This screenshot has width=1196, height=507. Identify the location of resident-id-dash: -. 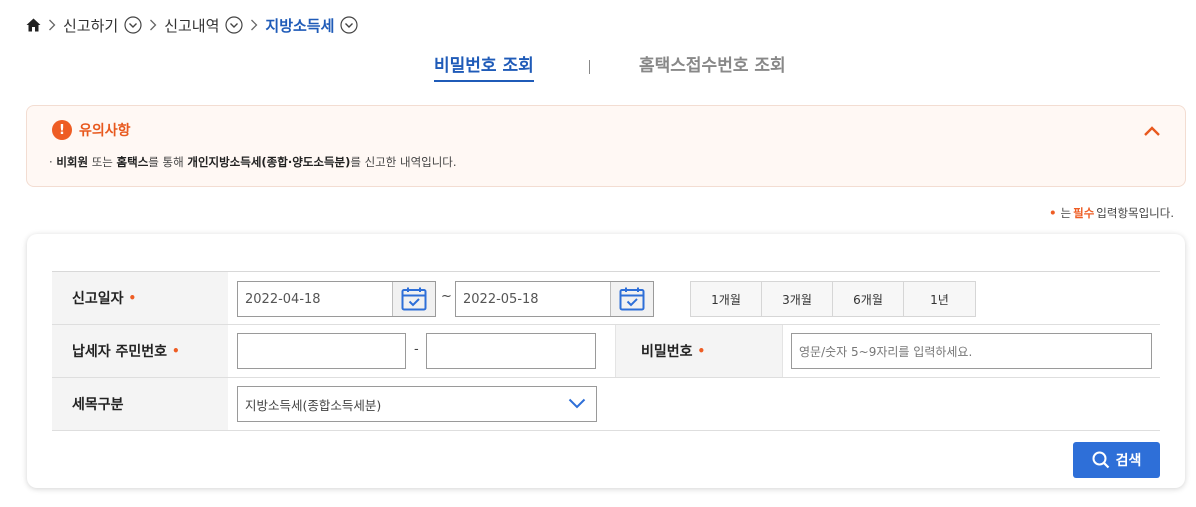
(416, 349).